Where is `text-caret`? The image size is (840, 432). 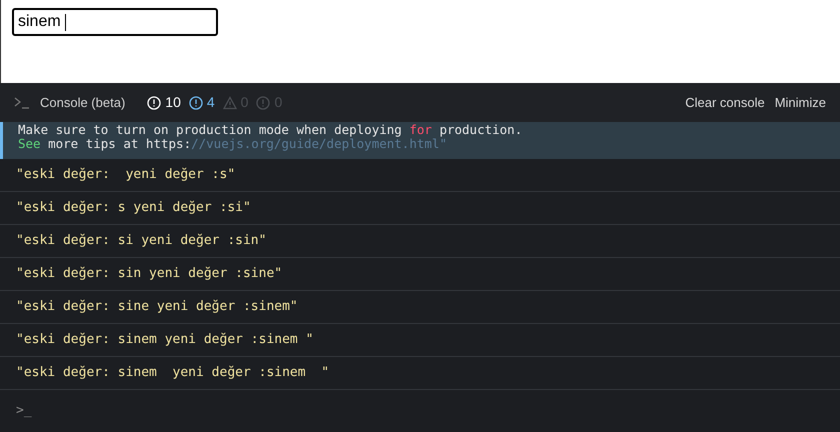 text-caret is located at coordinates (65, 22).